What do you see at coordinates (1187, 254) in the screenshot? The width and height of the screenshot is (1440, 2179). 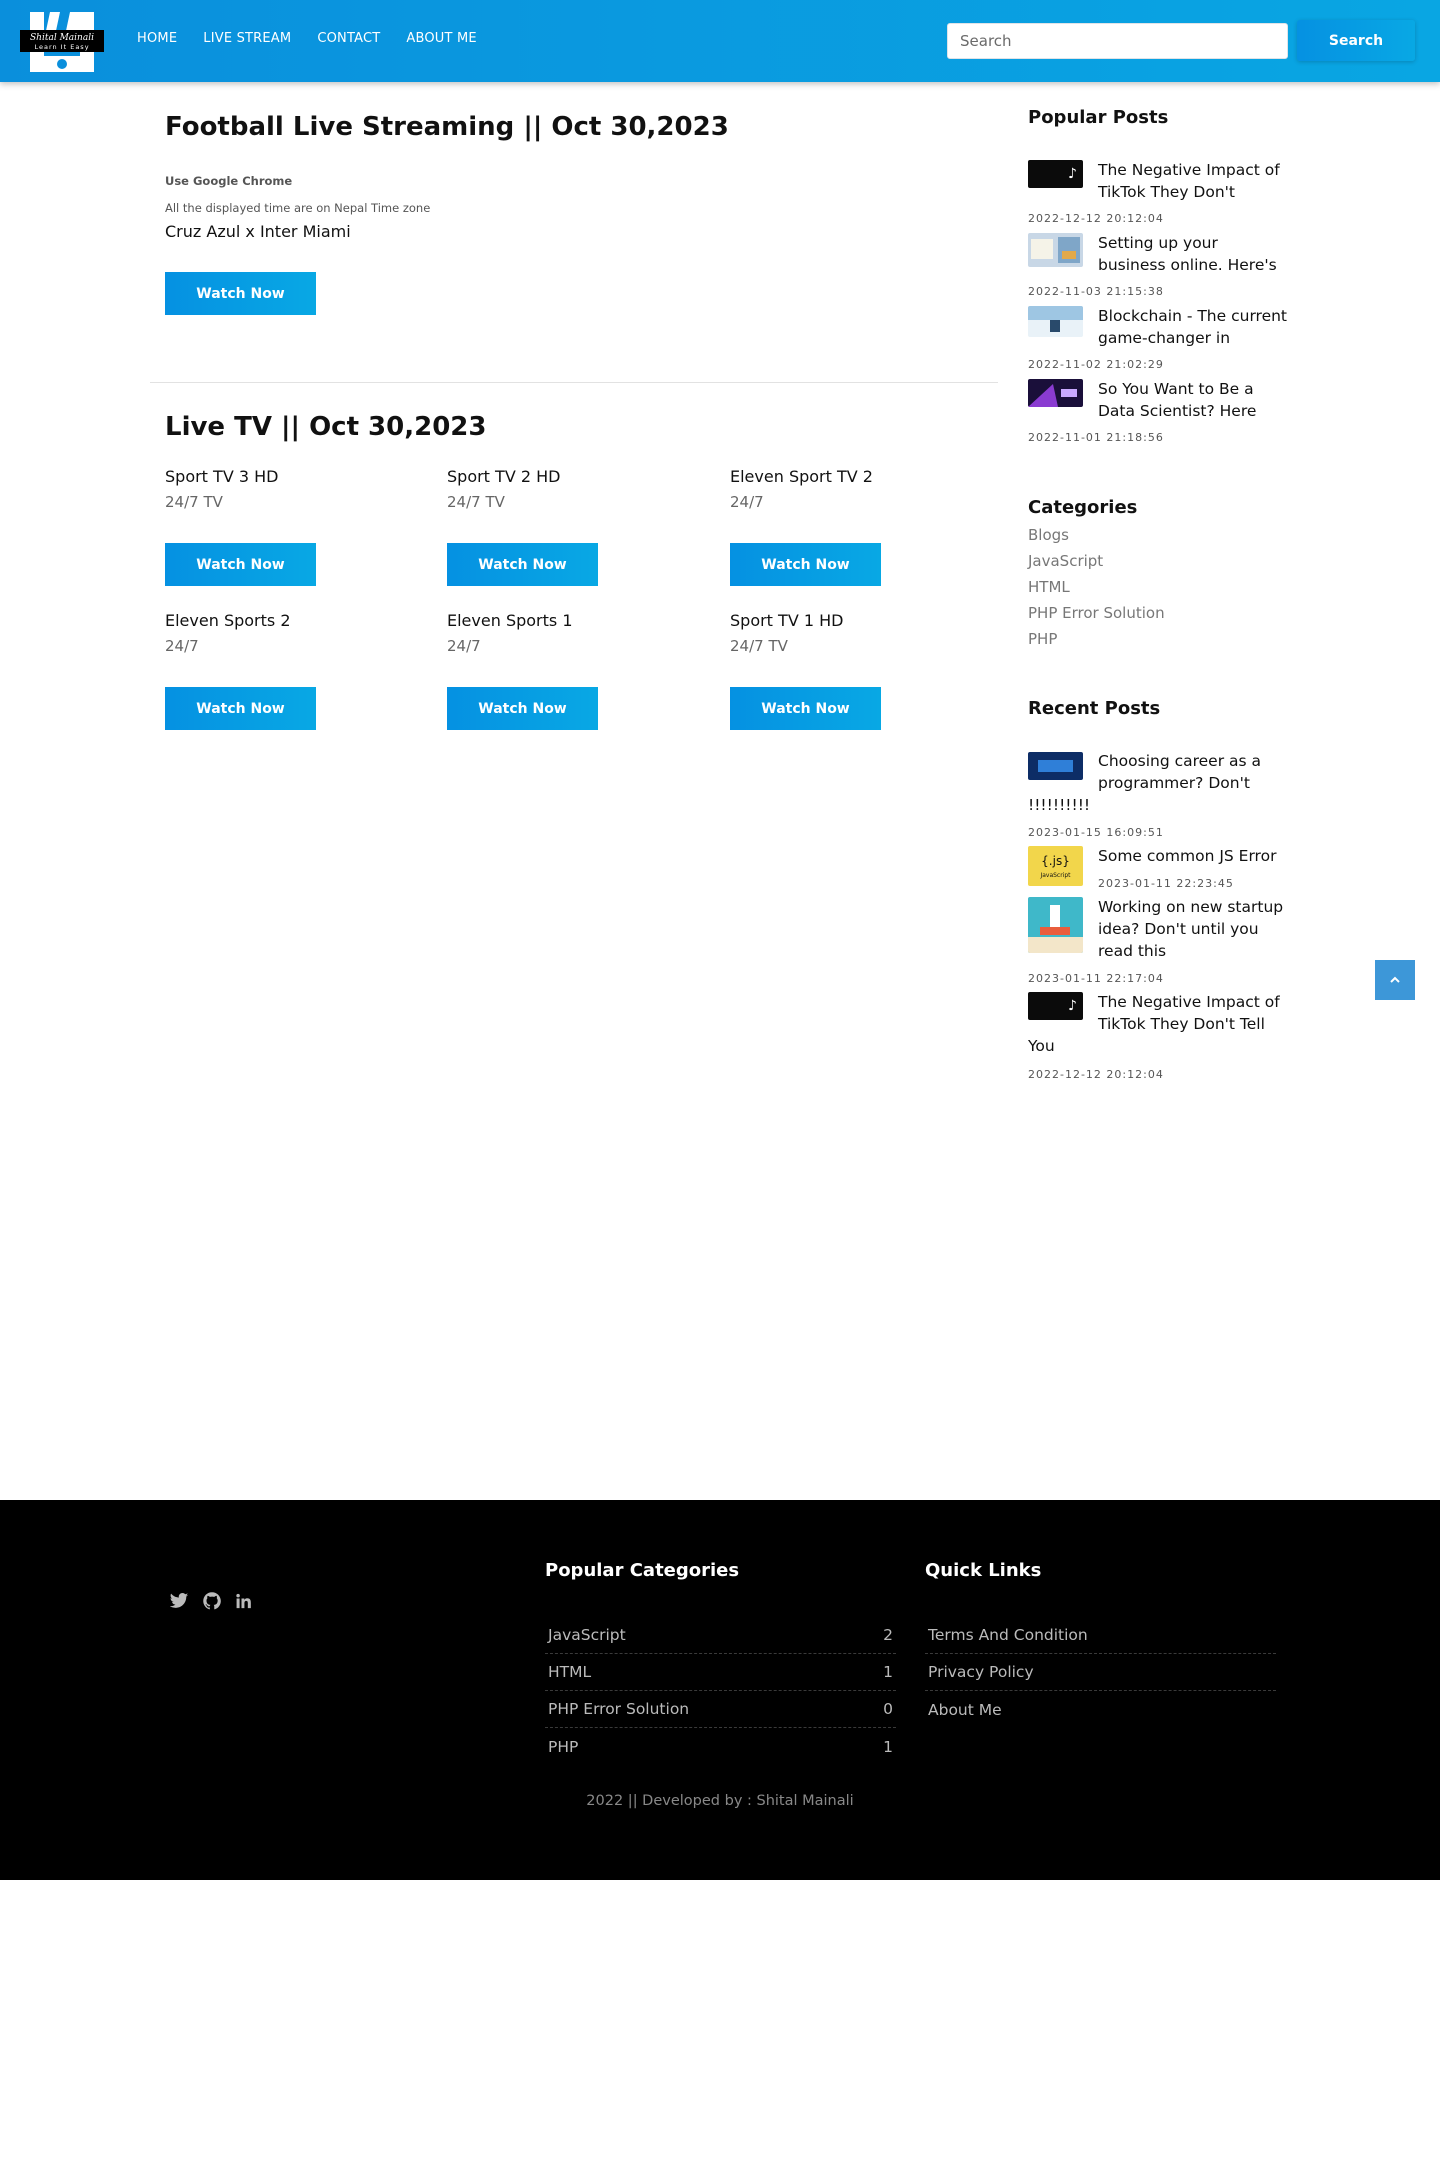 I see `popular-post-title: Setting up your business online. Here's` at bounding box center [1187, 254].